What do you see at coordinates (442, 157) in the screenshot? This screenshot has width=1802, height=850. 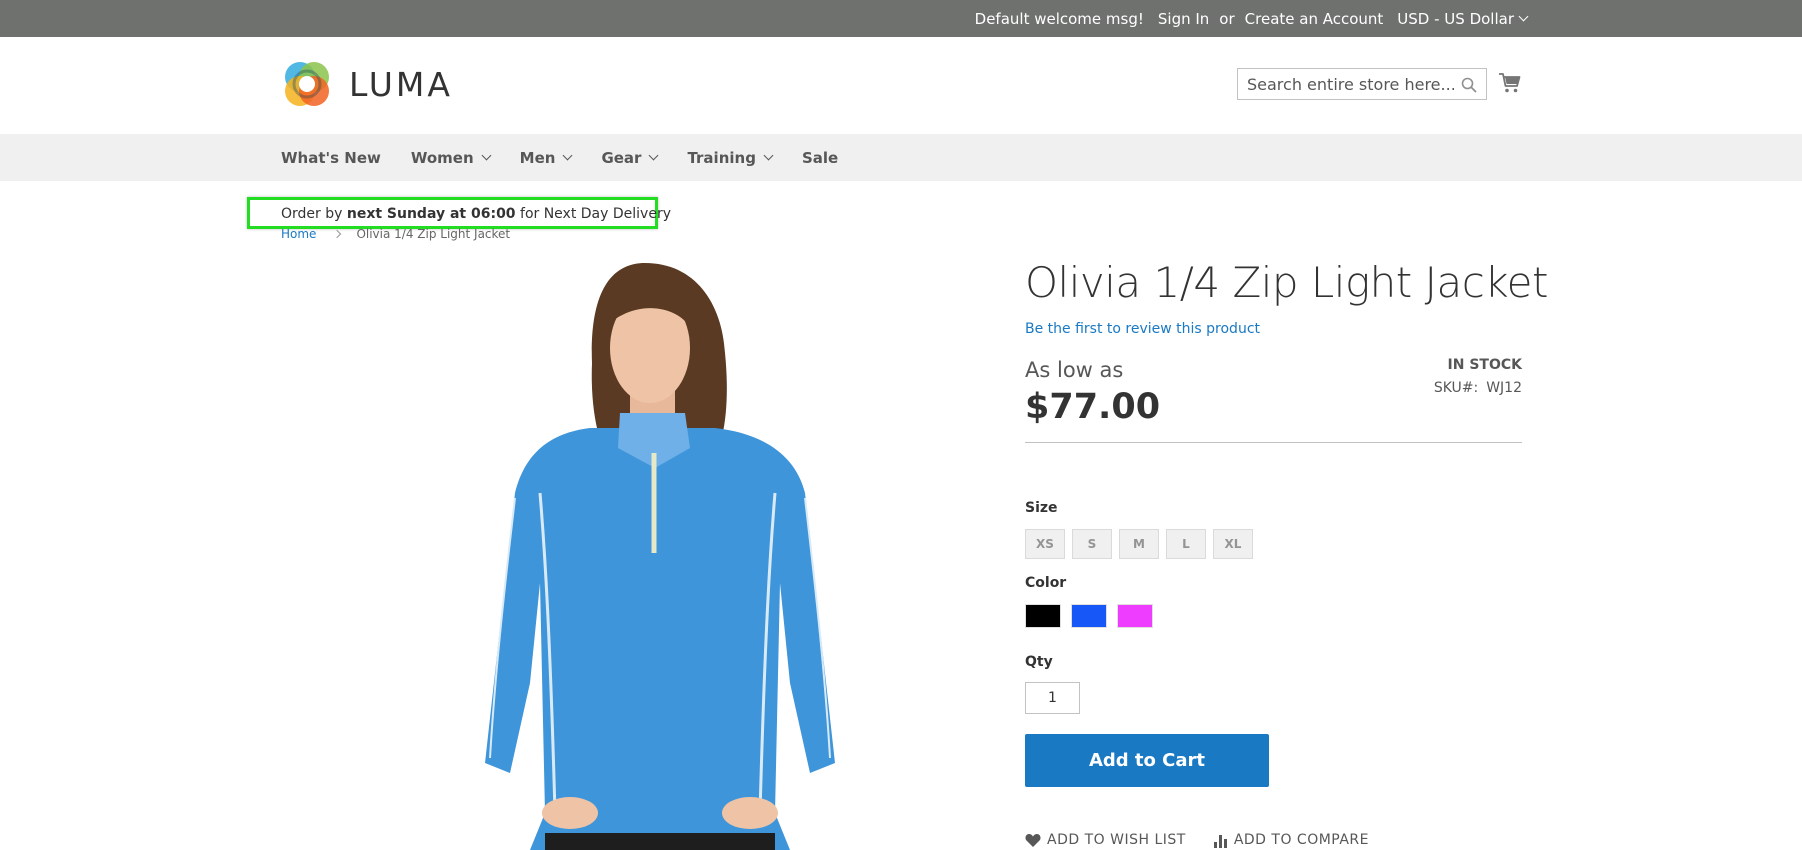 I see `nav-item-label: Women` at bounding box center [442, 157].